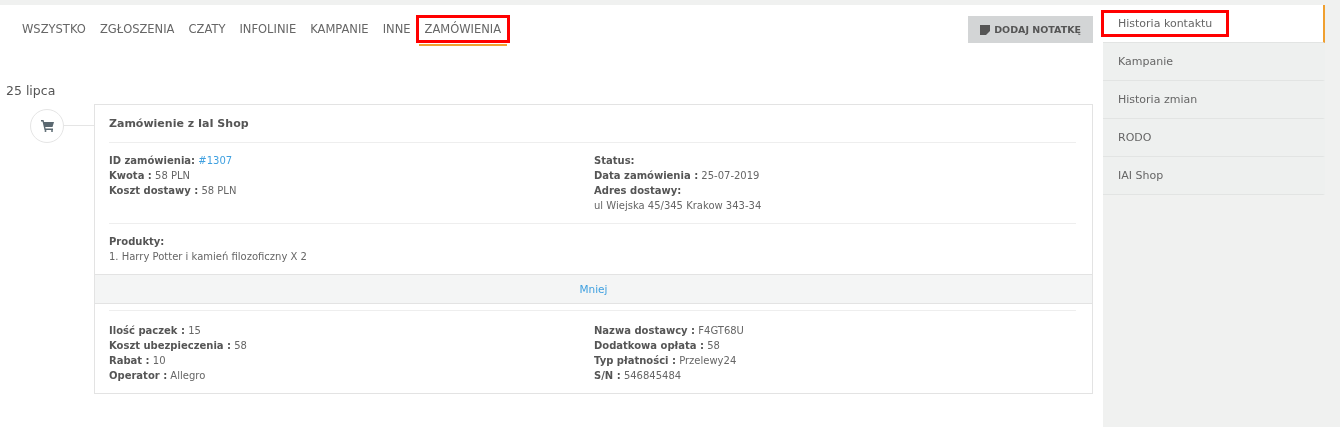 This screenshot has height=427, width=1340. What do you see at coordinates (178, 346) in the screenshot?
I see `field-line: Koszt ubezpieczenia : 58` at bounding box center [178, 346].